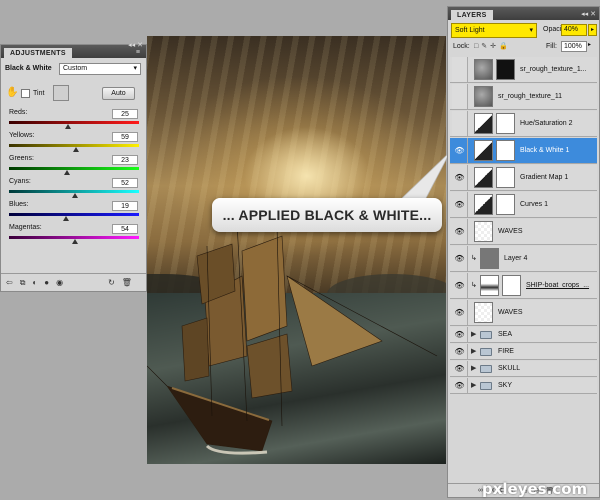 The height and width of the screenshot is (500, 600). Describe the element at coordinates (38, 53) in the screenshot. I see `adjustments-tab: ADJUSTMENTS` at that location.